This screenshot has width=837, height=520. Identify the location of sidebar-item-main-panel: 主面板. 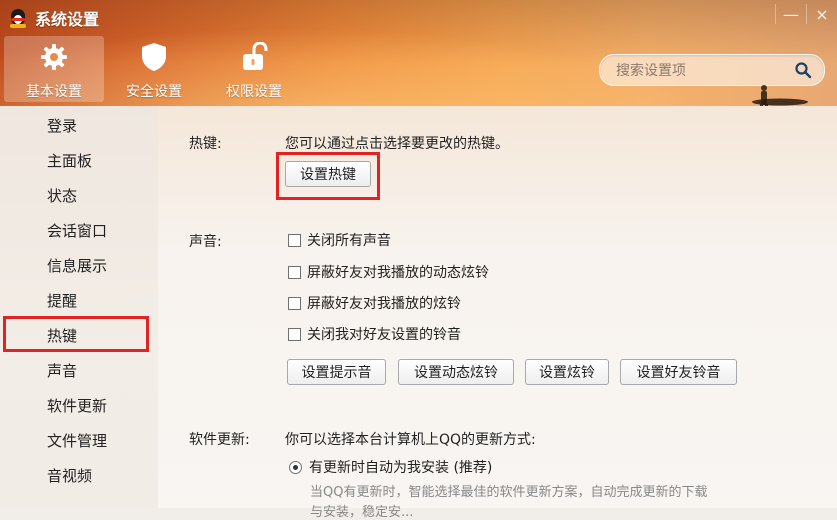
(69, 161).